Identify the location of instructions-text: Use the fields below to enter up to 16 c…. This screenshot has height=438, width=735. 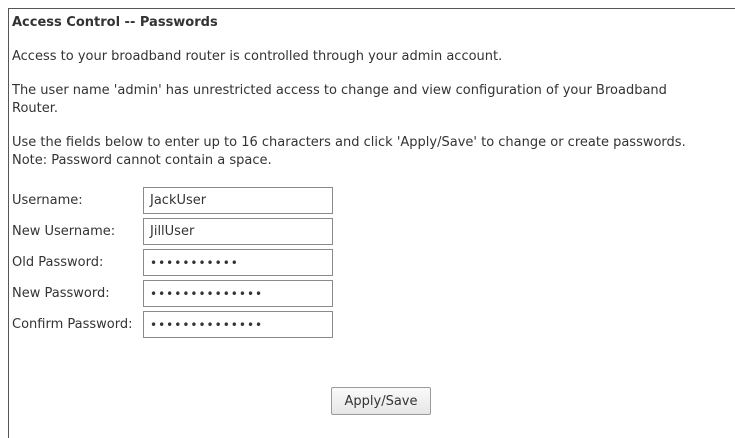
(349, 142).